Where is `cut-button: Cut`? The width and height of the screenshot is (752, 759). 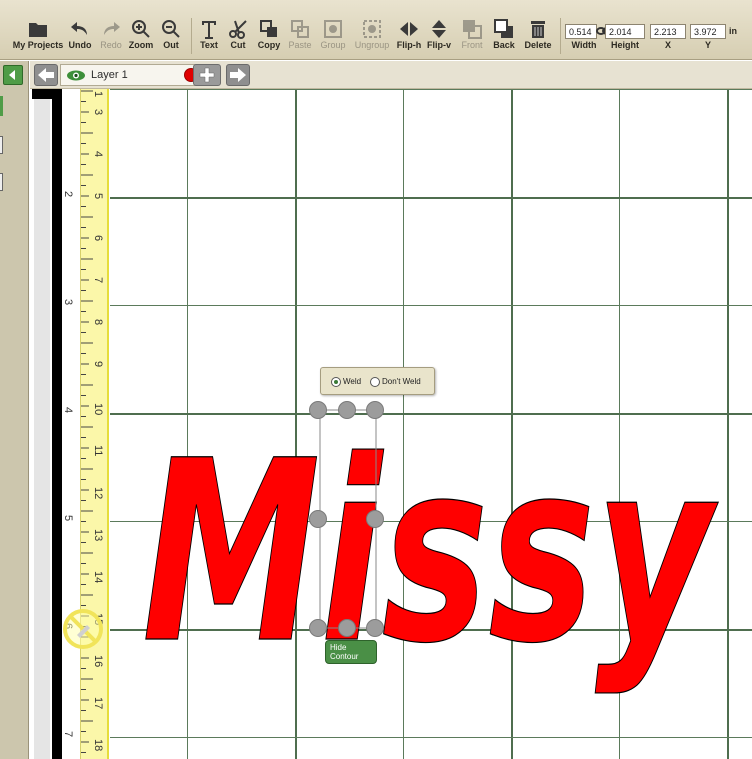 cut-button: Cut is located at coordinates (238, 29).